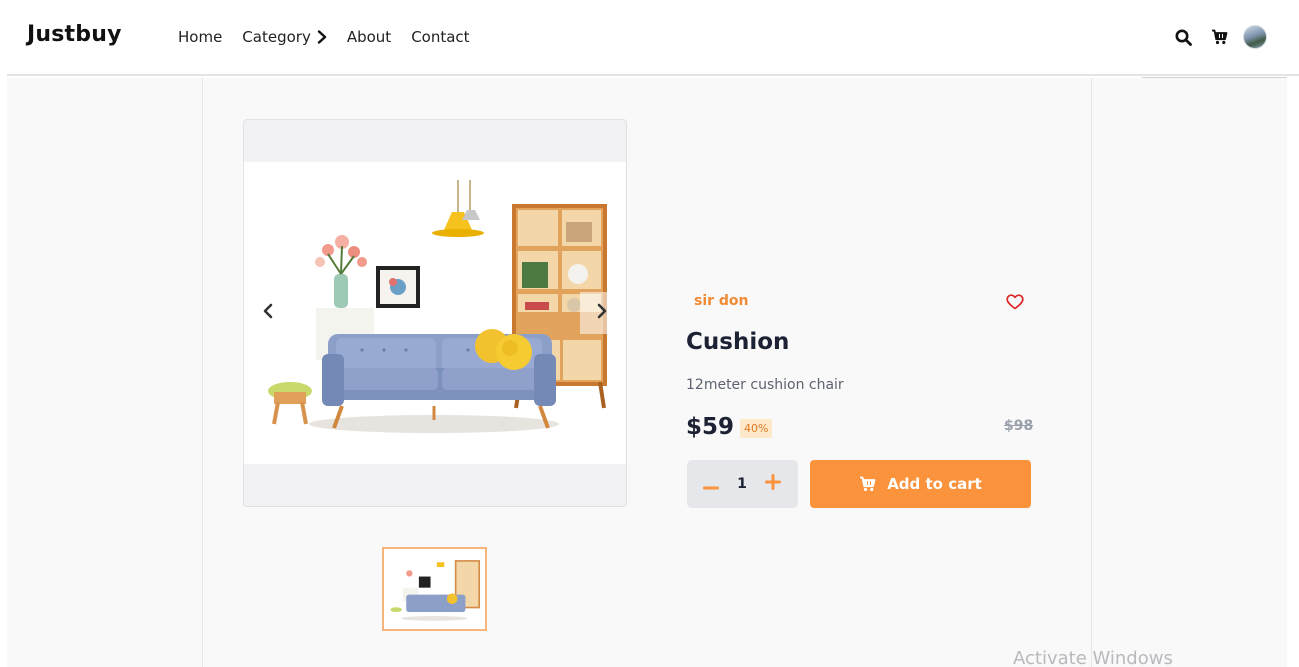  Describe the element at coordinates (276, 37) in the screenshot. I see `nav-category-label: Category` at that location.